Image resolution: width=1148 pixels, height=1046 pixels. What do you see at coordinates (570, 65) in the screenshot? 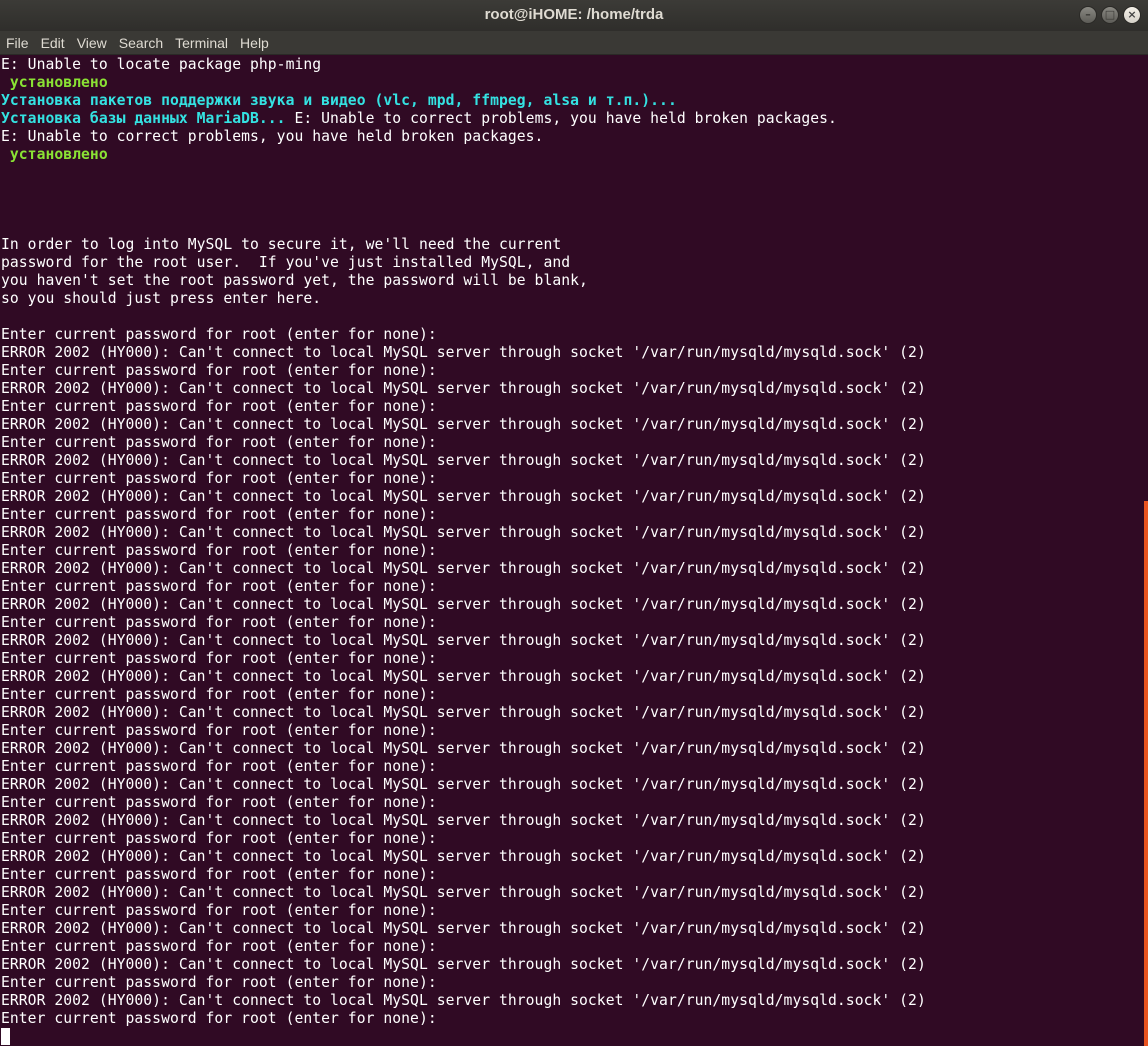
I see `terminal-line: E: Unable to locate package php-ming` at bounding box center [570, 65].